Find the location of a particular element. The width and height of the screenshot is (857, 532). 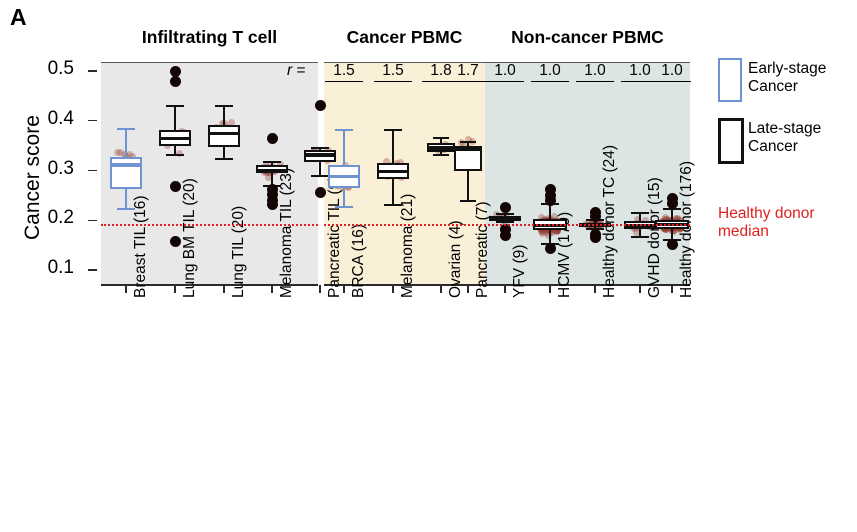

jitter-point is located at coordinates (117, 152).